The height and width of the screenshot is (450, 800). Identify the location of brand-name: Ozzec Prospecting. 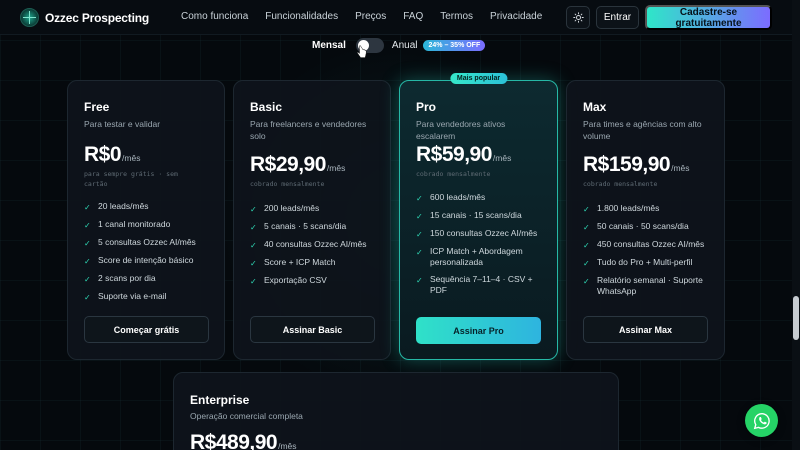
(97, 17).